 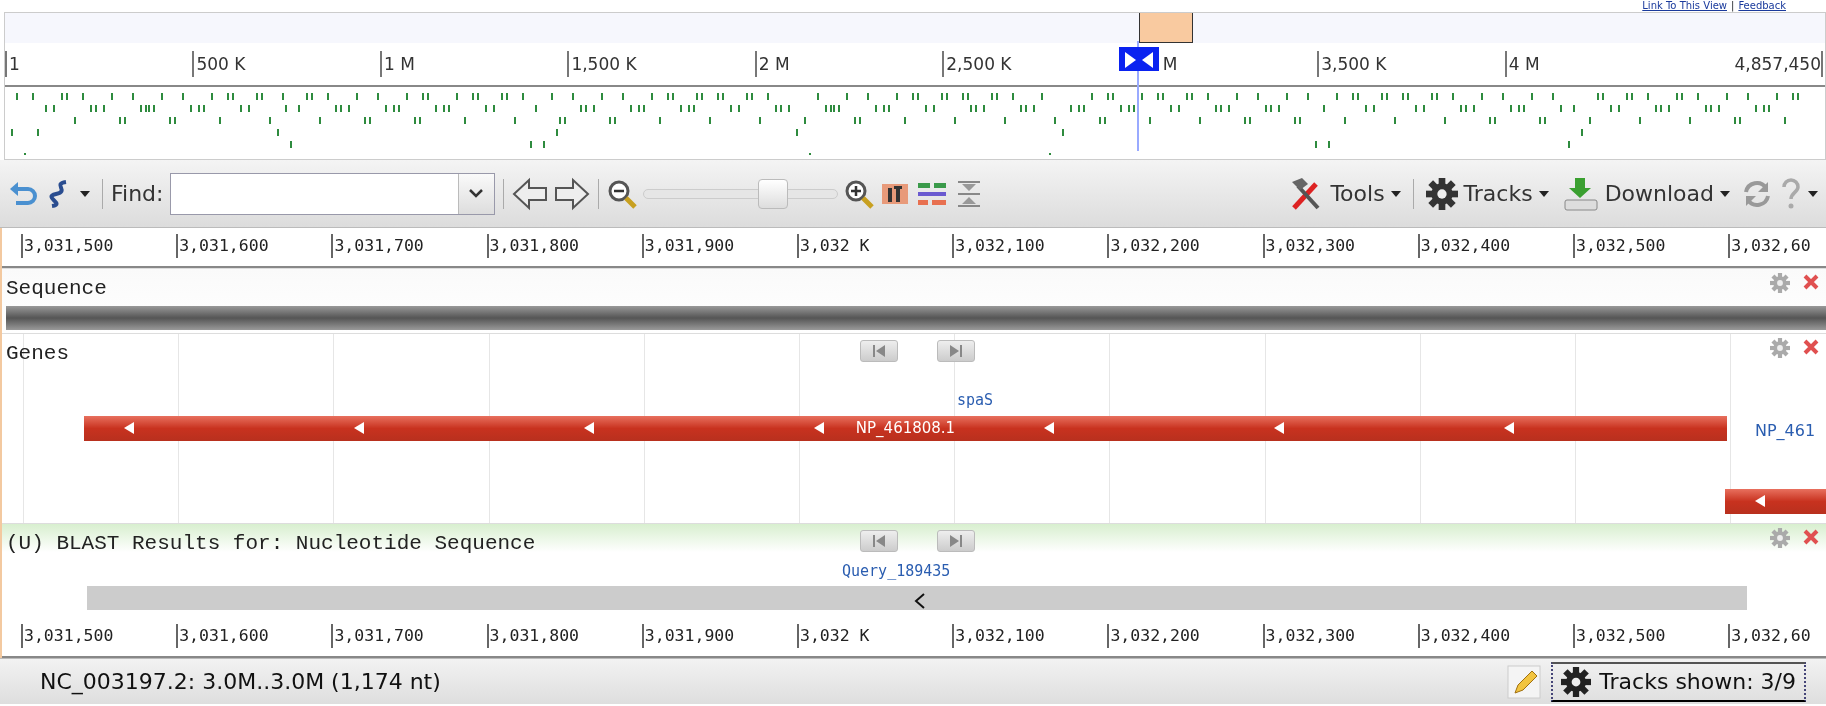 What do you see at coordinates (137, 194) in the screenshot?
I see `find-label: Find:` at bounding box center [137, 194].